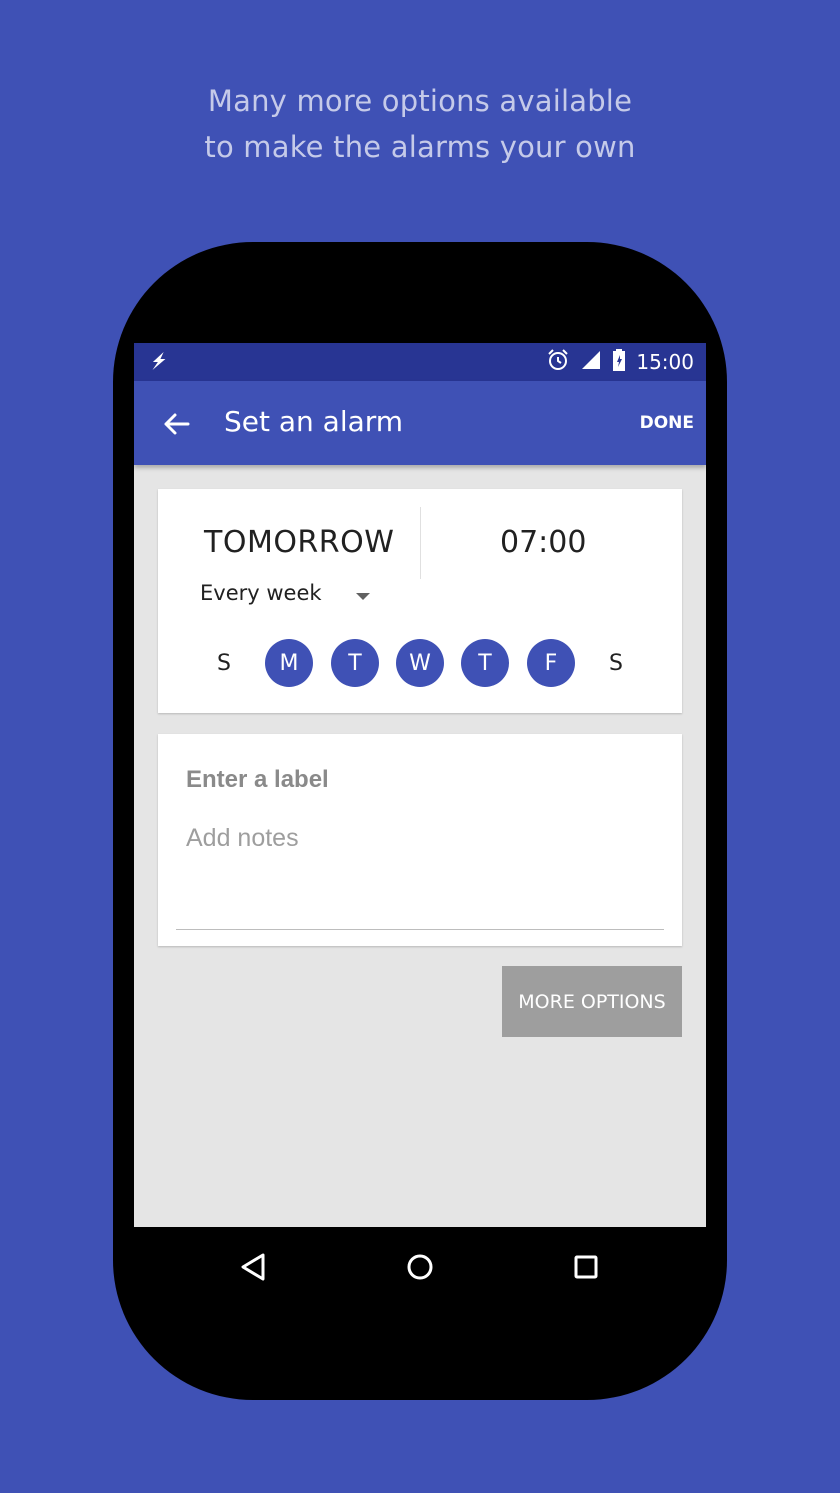  Describe the element at coordinates (420, 423) in the screenshot. I see `app-bar: Set an alarm DONE` at that location.